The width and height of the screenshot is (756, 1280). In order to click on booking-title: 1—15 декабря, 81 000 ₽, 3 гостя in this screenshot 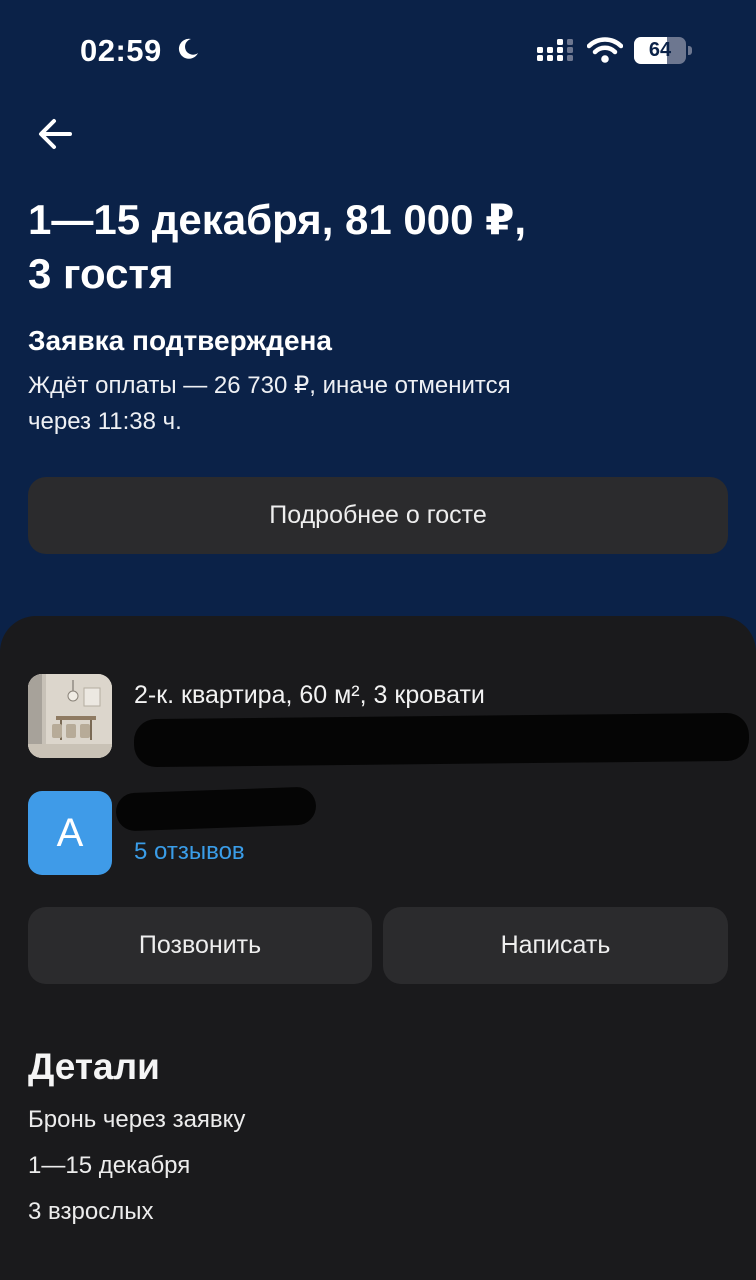, I will do `click(378, 247)`.